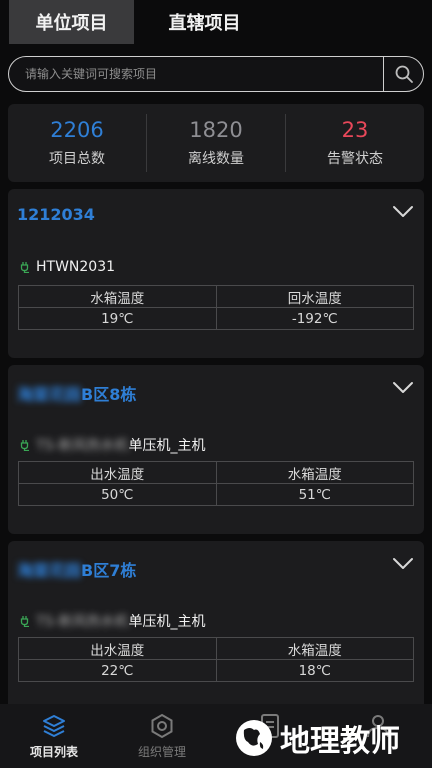 The image size is (432, 768). I want to click on reading-header: 回水温度, so click(314, 296).